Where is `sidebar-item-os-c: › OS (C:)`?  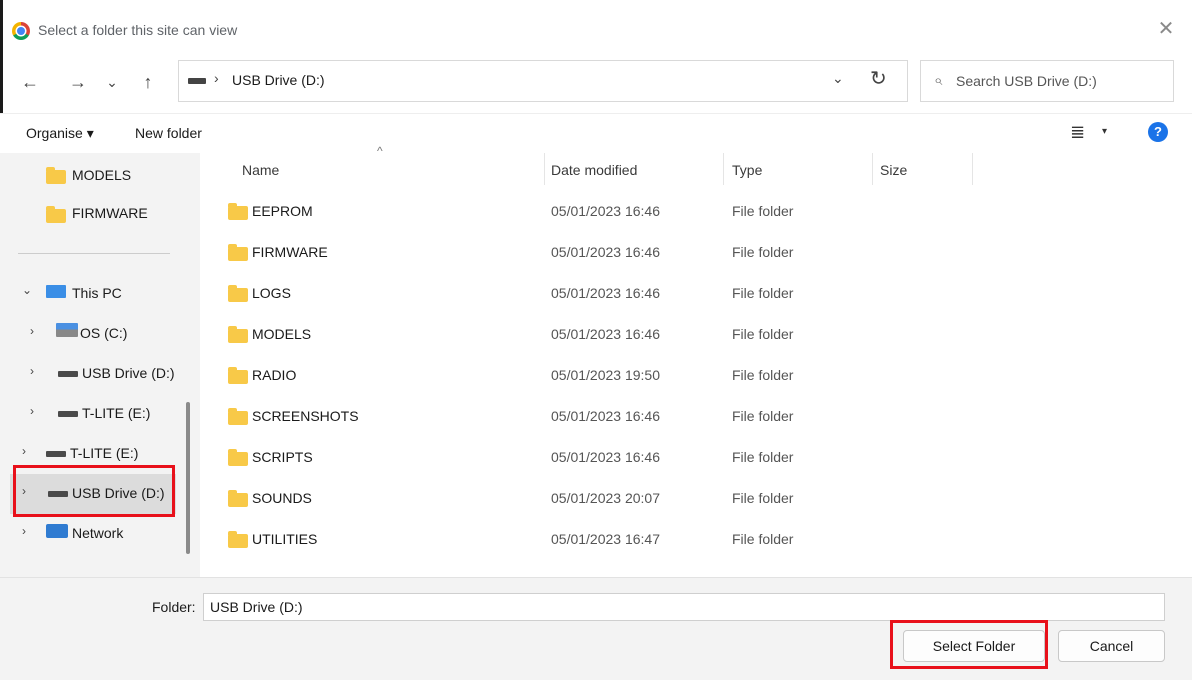
sidebar-item-os-c: › OS (C:) is located at coordinates (97, 335).